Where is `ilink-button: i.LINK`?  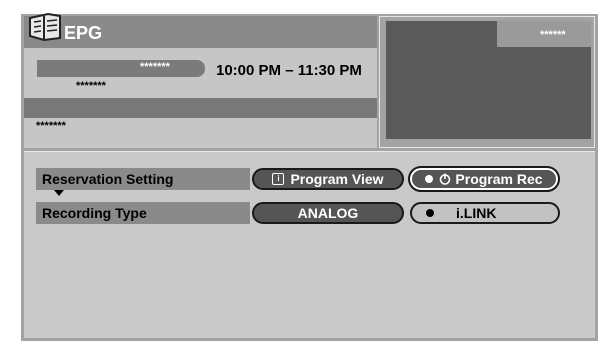 ilink-button: i.LINK is located at coordinates (485, 213).